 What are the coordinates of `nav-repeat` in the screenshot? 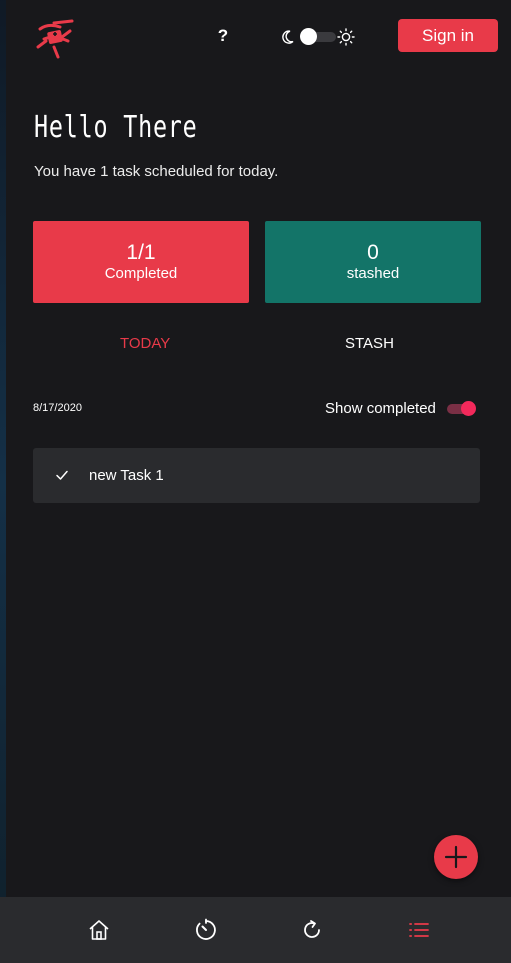 It's located at (312, 930).